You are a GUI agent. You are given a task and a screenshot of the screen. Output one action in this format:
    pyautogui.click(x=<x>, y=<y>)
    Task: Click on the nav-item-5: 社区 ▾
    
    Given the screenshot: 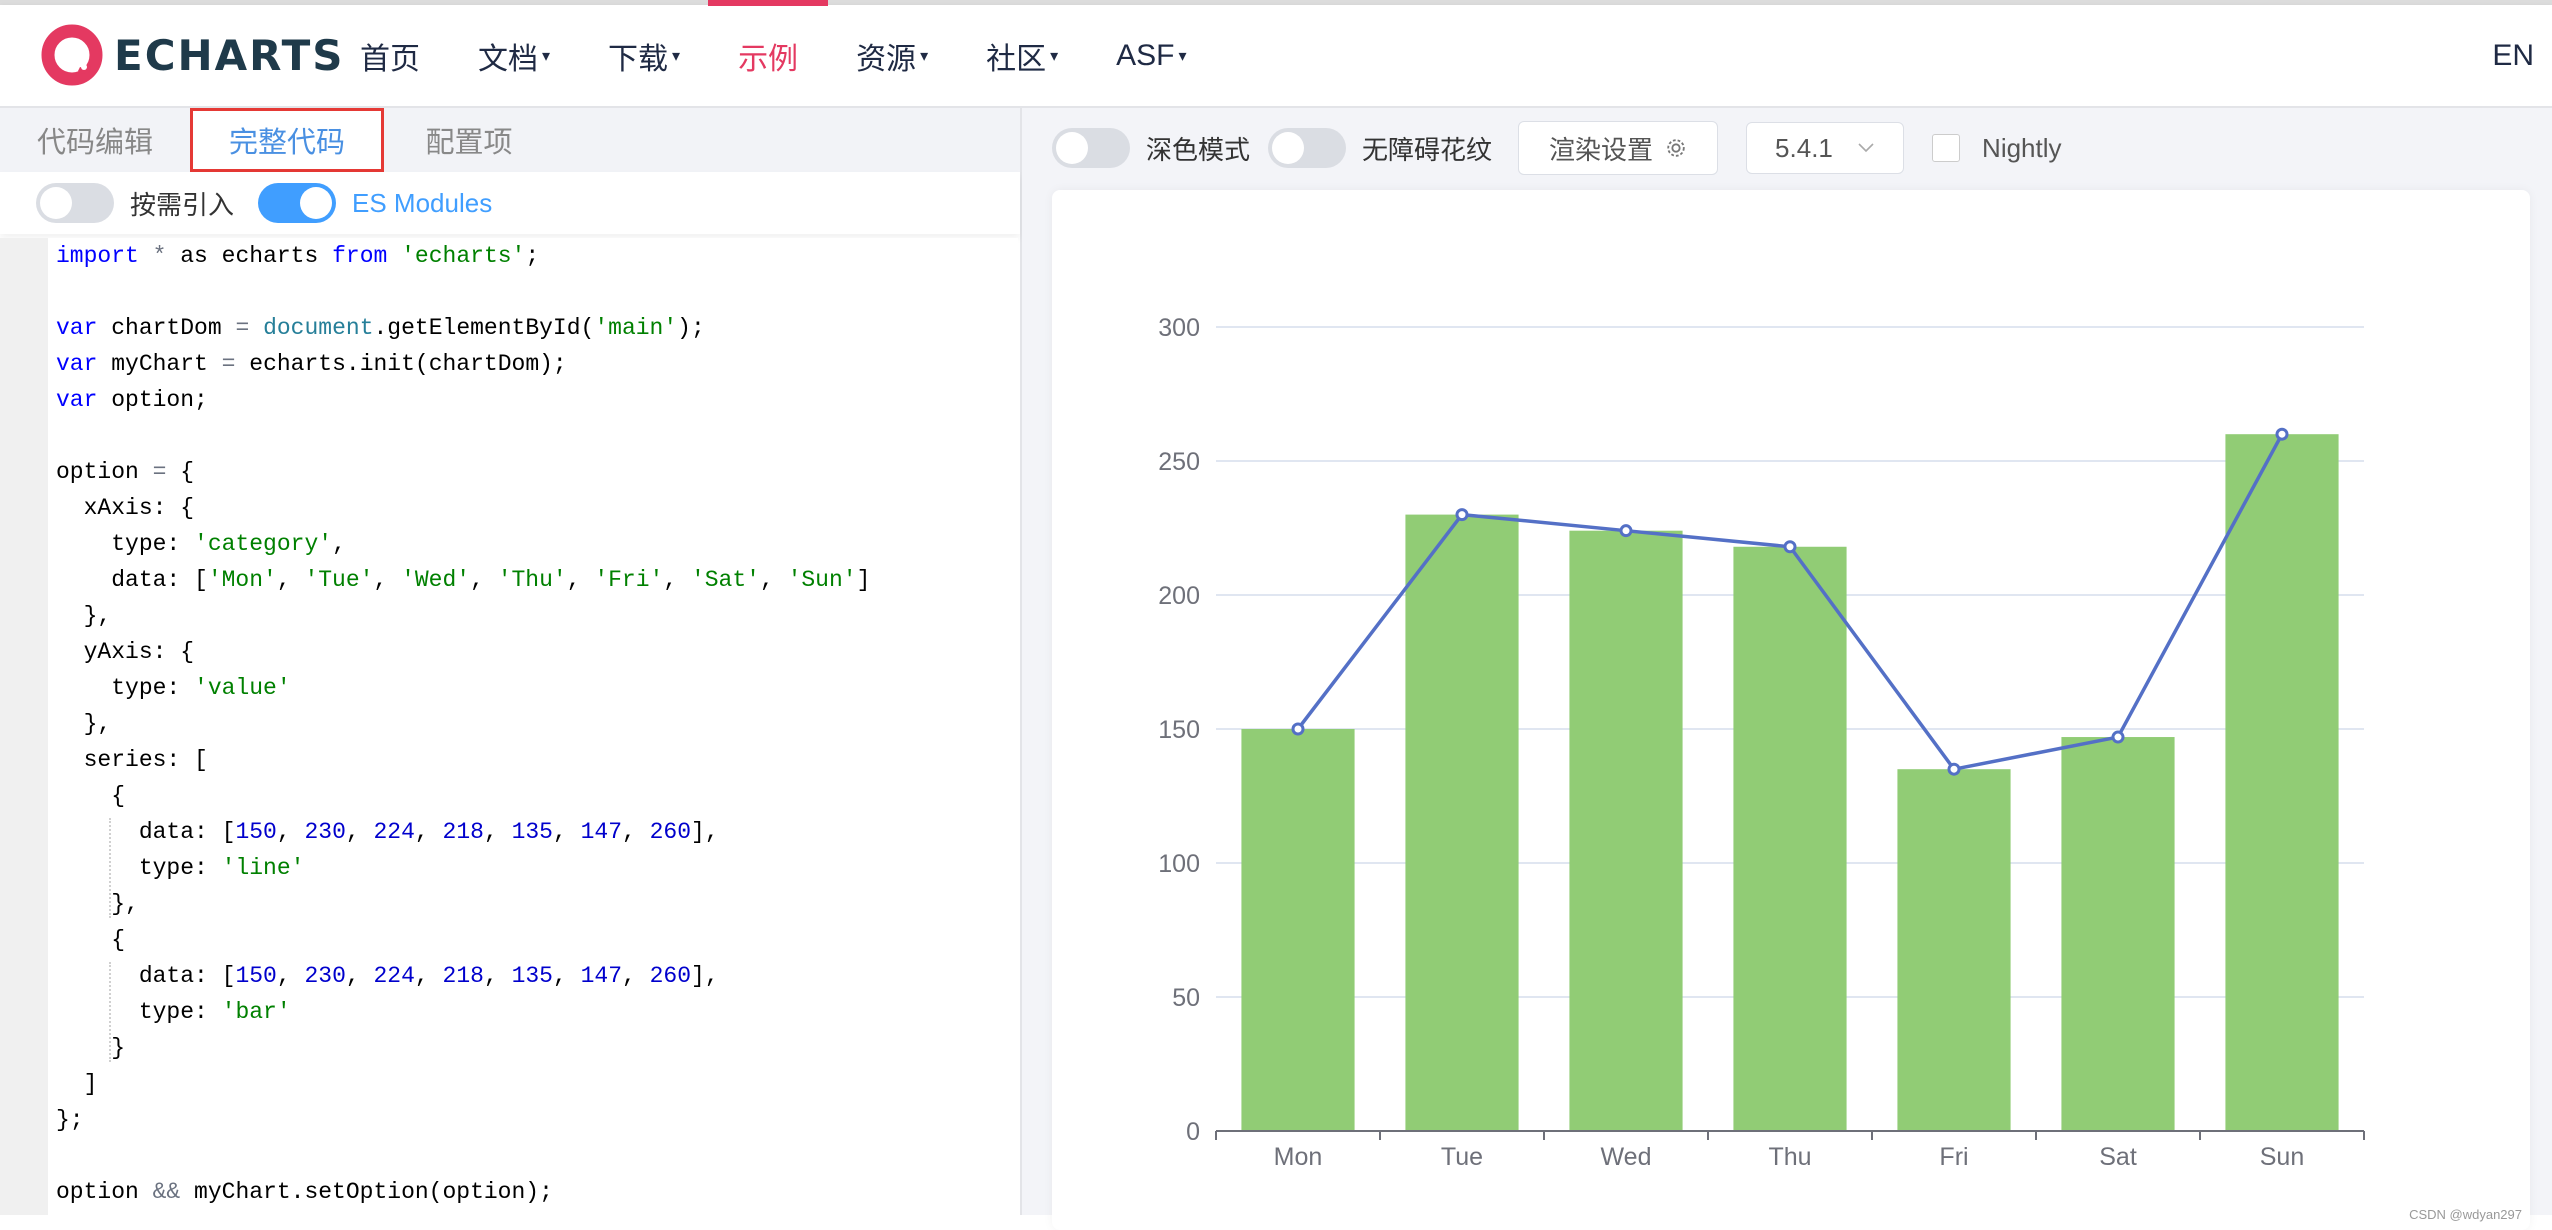 What is the action you would take?
    pyautogui.click(x=1022, y=55)
    